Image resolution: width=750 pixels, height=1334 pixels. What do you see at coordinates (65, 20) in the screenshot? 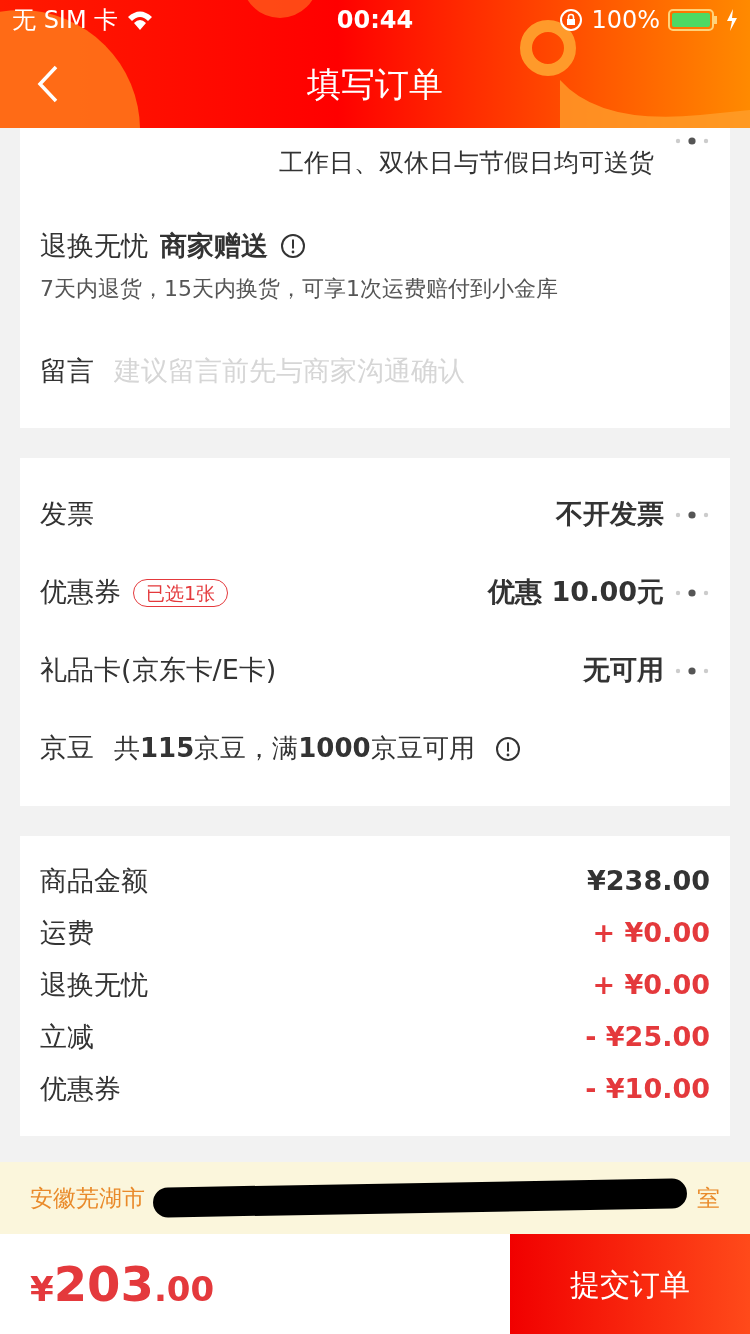
I see `carrier-text: 无 SIM 卡` at bounding box center [65, 20].